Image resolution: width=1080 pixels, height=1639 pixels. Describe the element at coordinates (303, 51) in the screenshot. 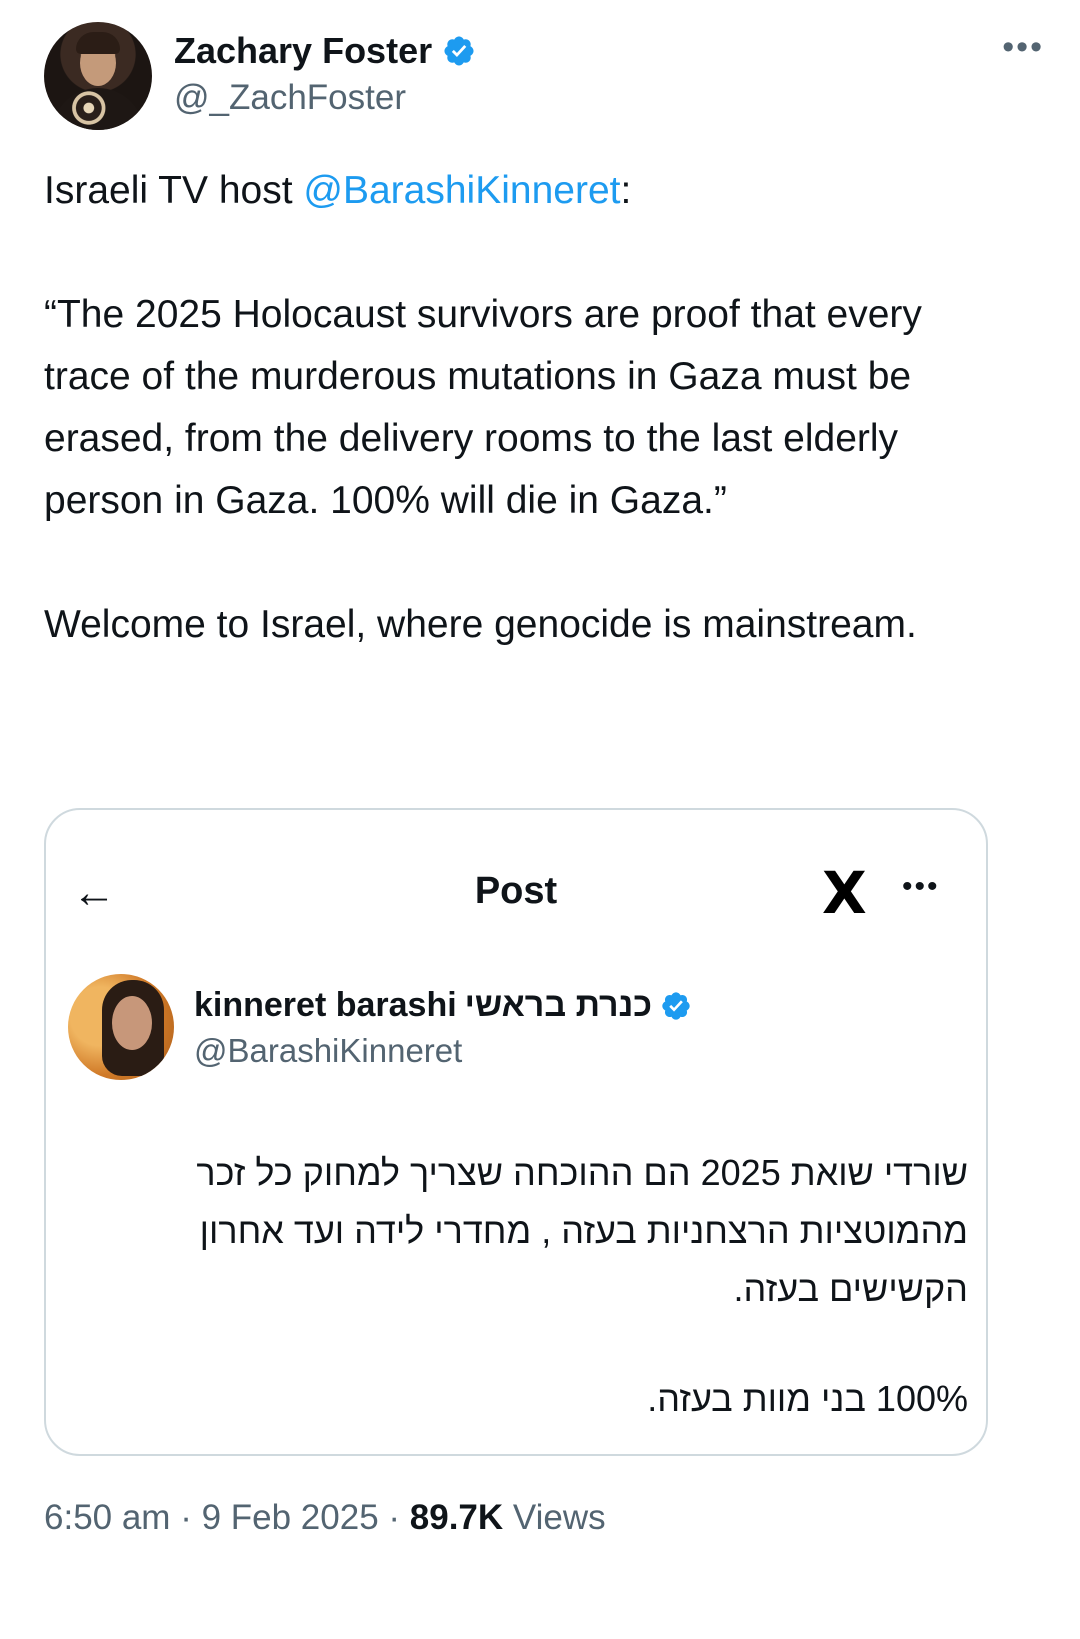

I see `author-name: Zachary Foster` at that location.